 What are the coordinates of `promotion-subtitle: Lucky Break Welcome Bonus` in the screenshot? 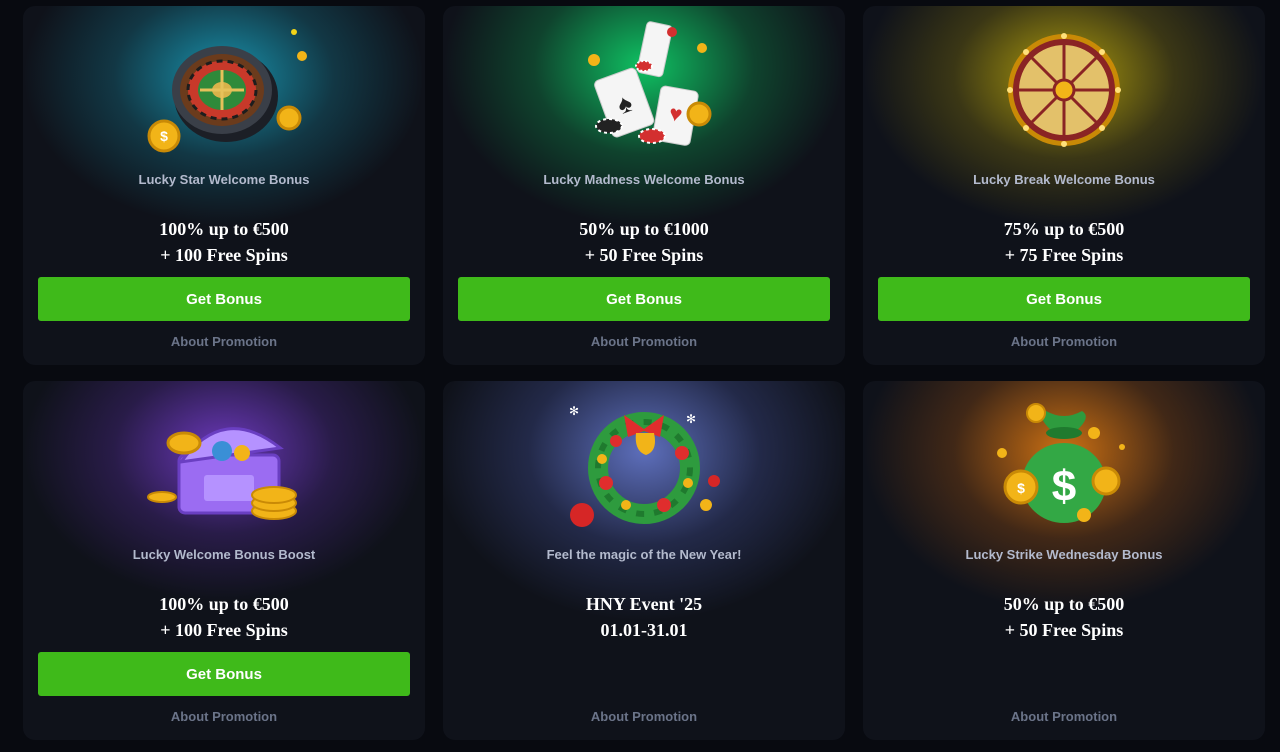 It's located at (1064, 179).